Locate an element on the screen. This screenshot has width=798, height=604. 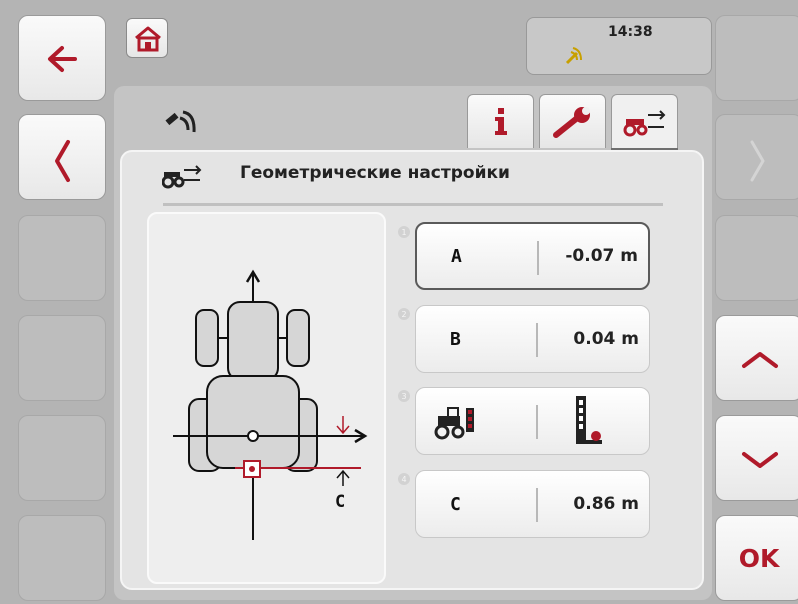
home-button is located at coordinates (147, 38).